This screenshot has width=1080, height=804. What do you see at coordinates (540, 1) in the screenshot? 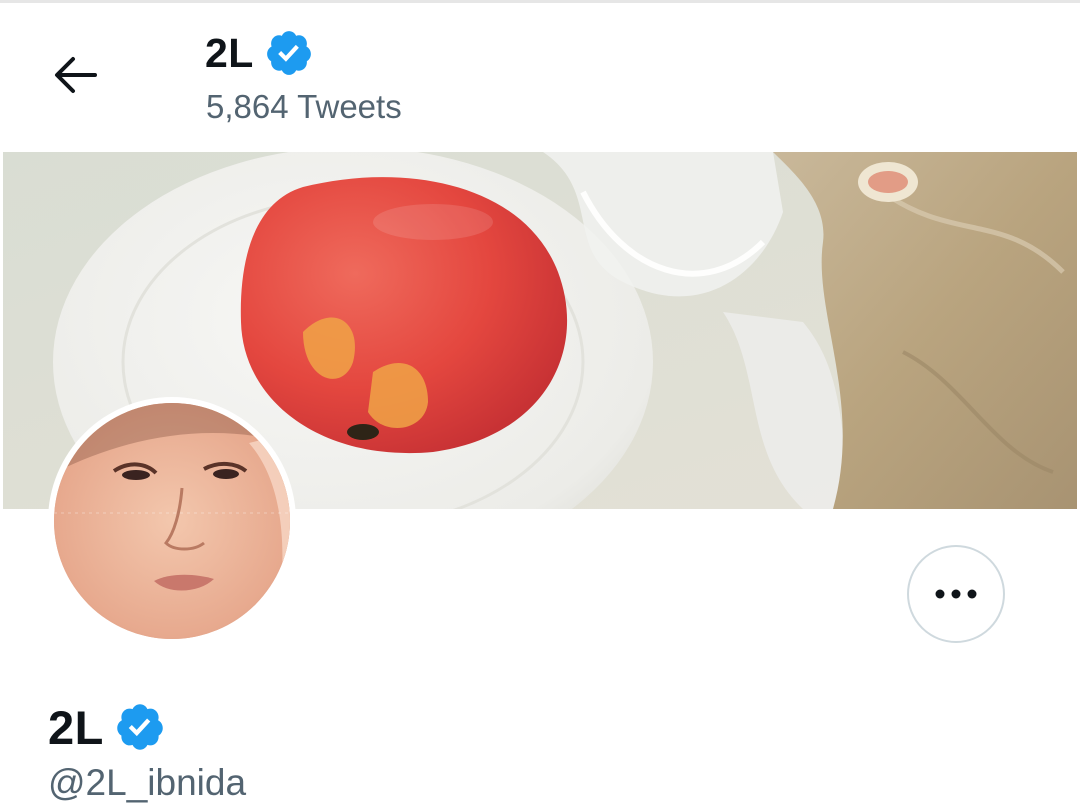
I see `top-divider` at bounding box center [540, 1].